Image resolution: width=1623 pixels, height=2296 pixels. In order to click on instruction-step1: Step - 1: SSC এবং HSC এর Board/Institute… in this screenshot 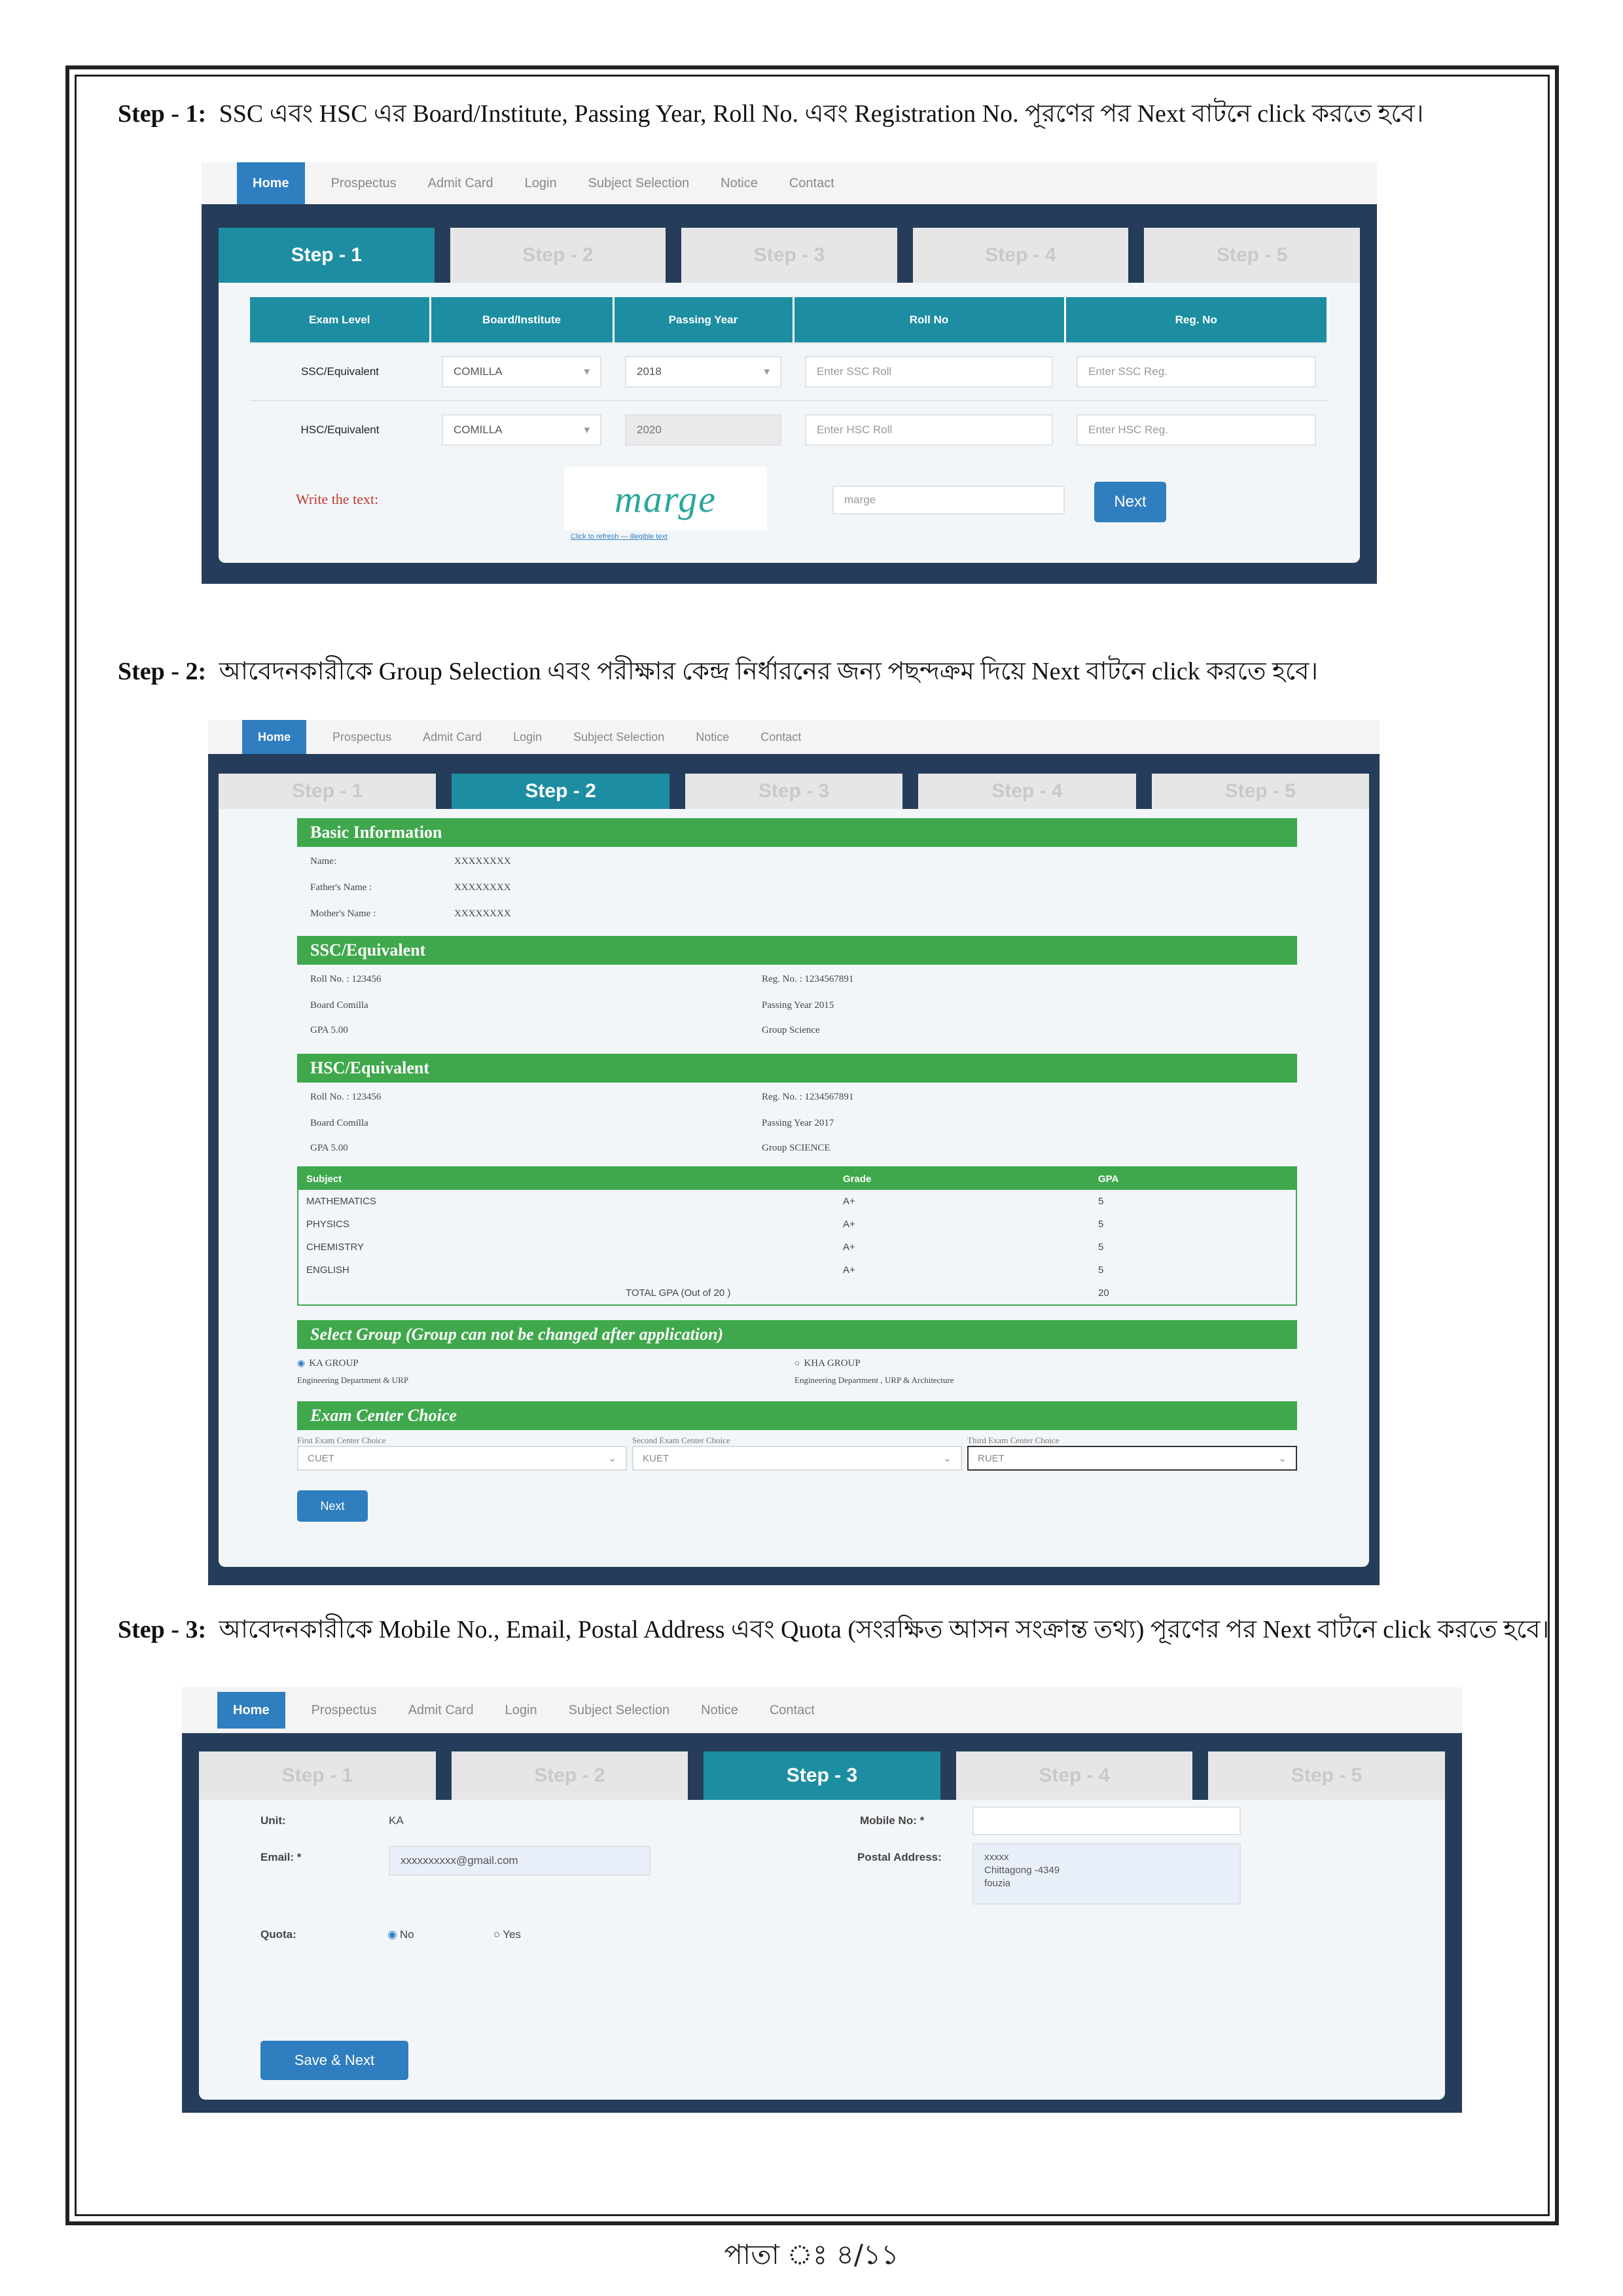, I will do `click(771, 114)`.